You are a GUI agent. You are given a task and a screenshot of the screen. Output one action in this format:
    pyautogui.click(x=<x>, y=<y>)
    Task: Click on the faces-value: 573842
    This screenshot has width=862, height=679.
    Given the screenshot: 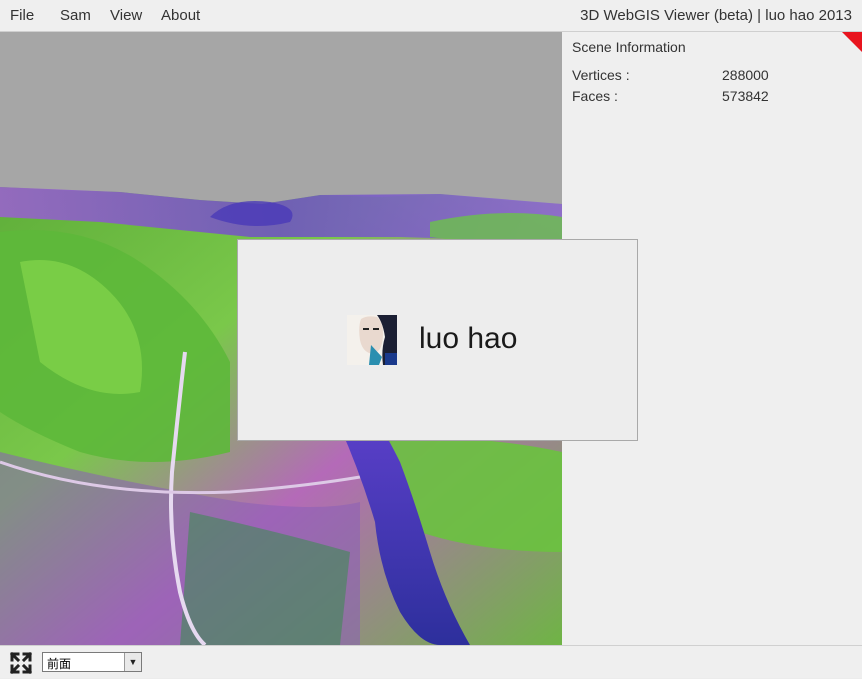 What is the action you would take?
    pyautogui.click(x=745, y=96)
    